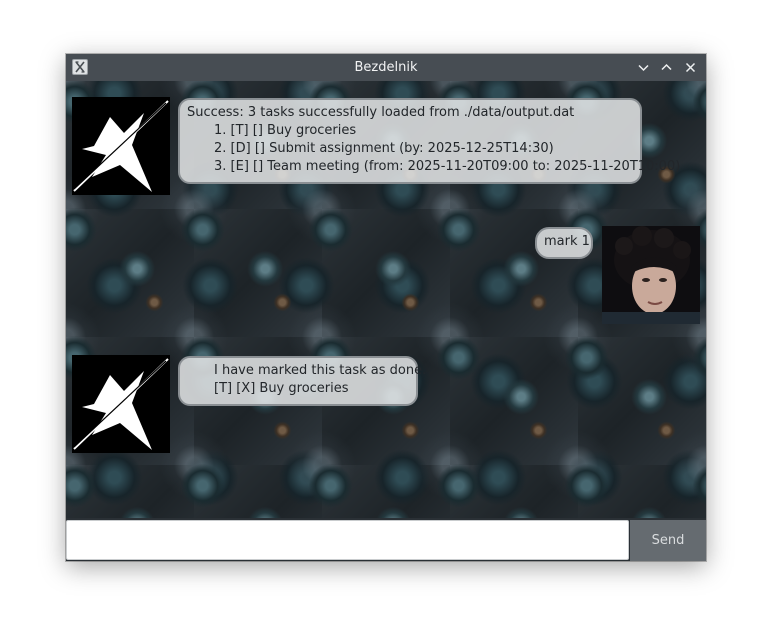  I want to click on close-icon, so click(690, 67).